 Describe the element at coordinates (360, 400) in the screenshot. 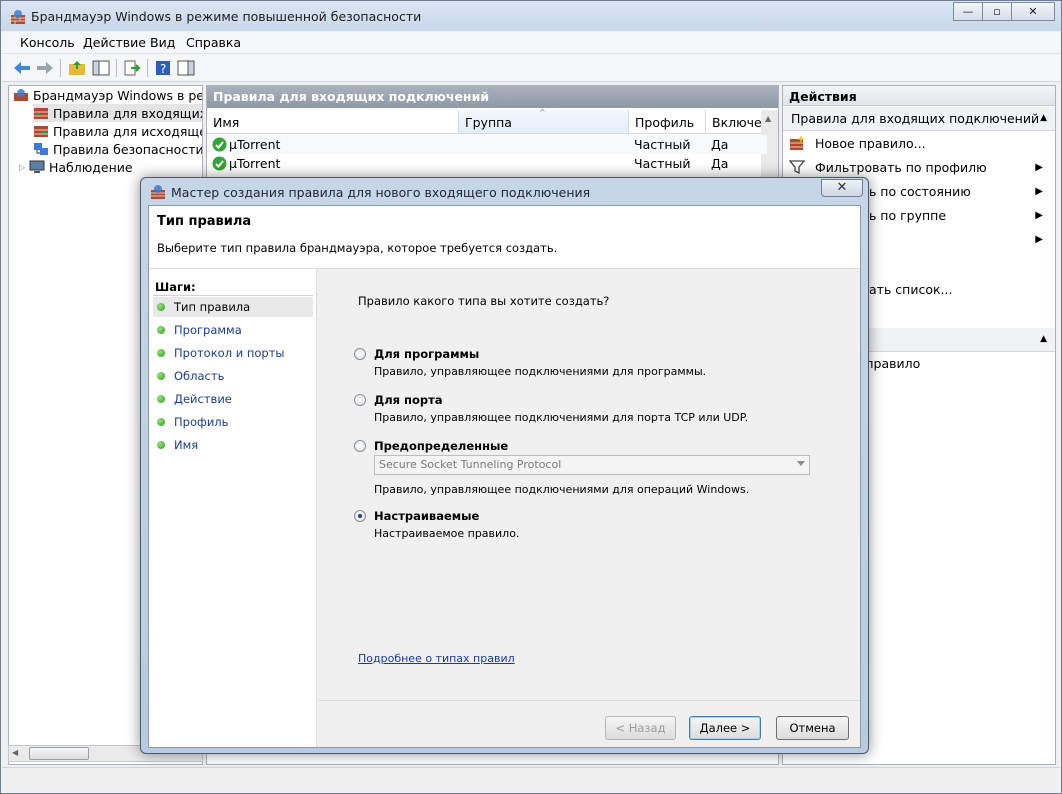

I see `radio-port` at that location.